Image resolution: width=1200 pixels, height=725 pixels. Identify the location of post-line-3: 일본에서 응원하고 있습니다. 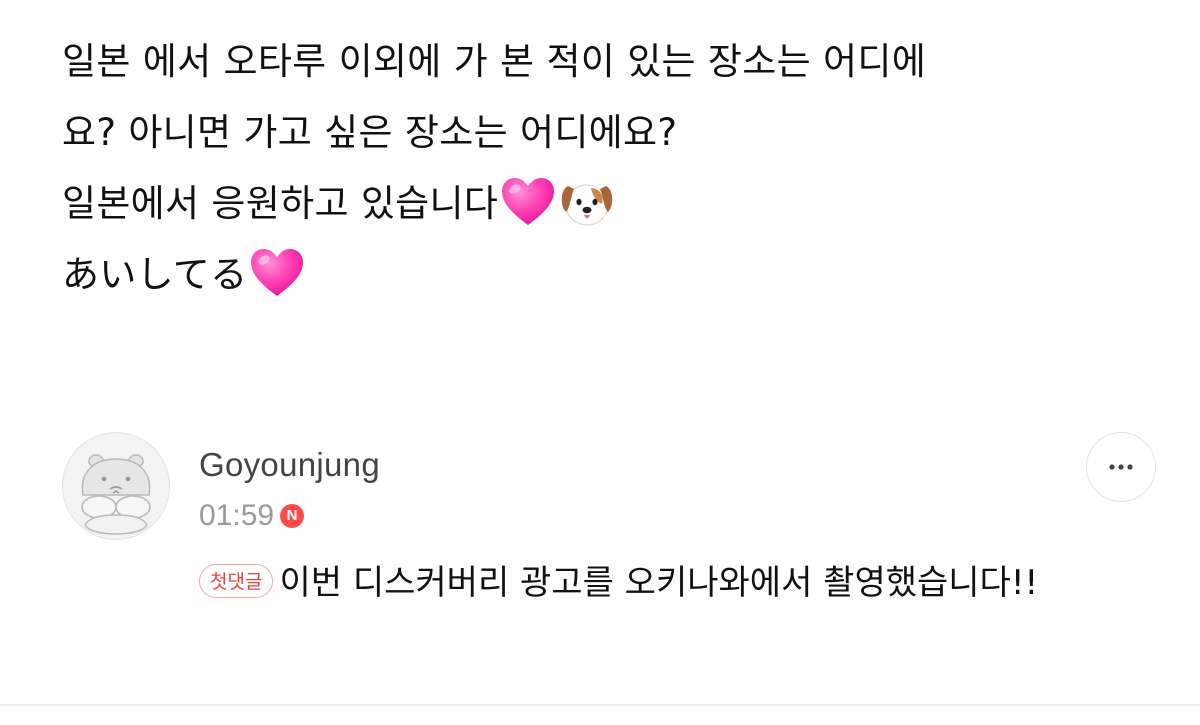
(602, 203).